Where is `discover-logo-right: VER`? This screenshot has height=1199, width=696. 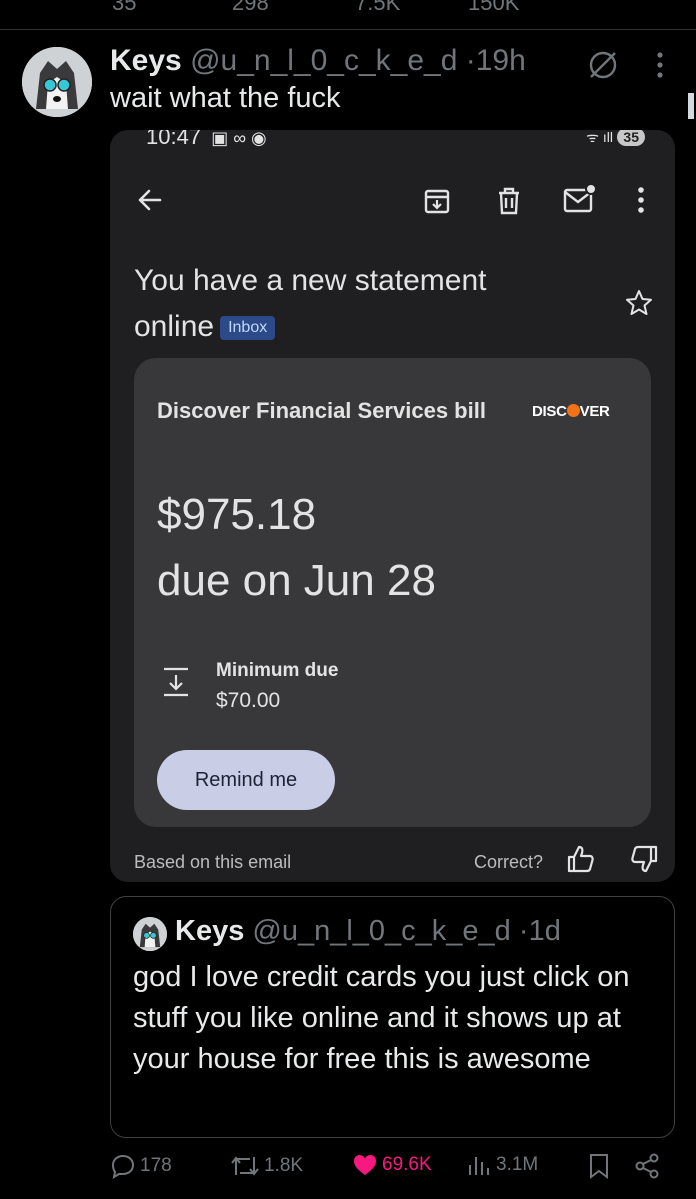
discover-logo-right: VER is located at coordinates (594, 411).